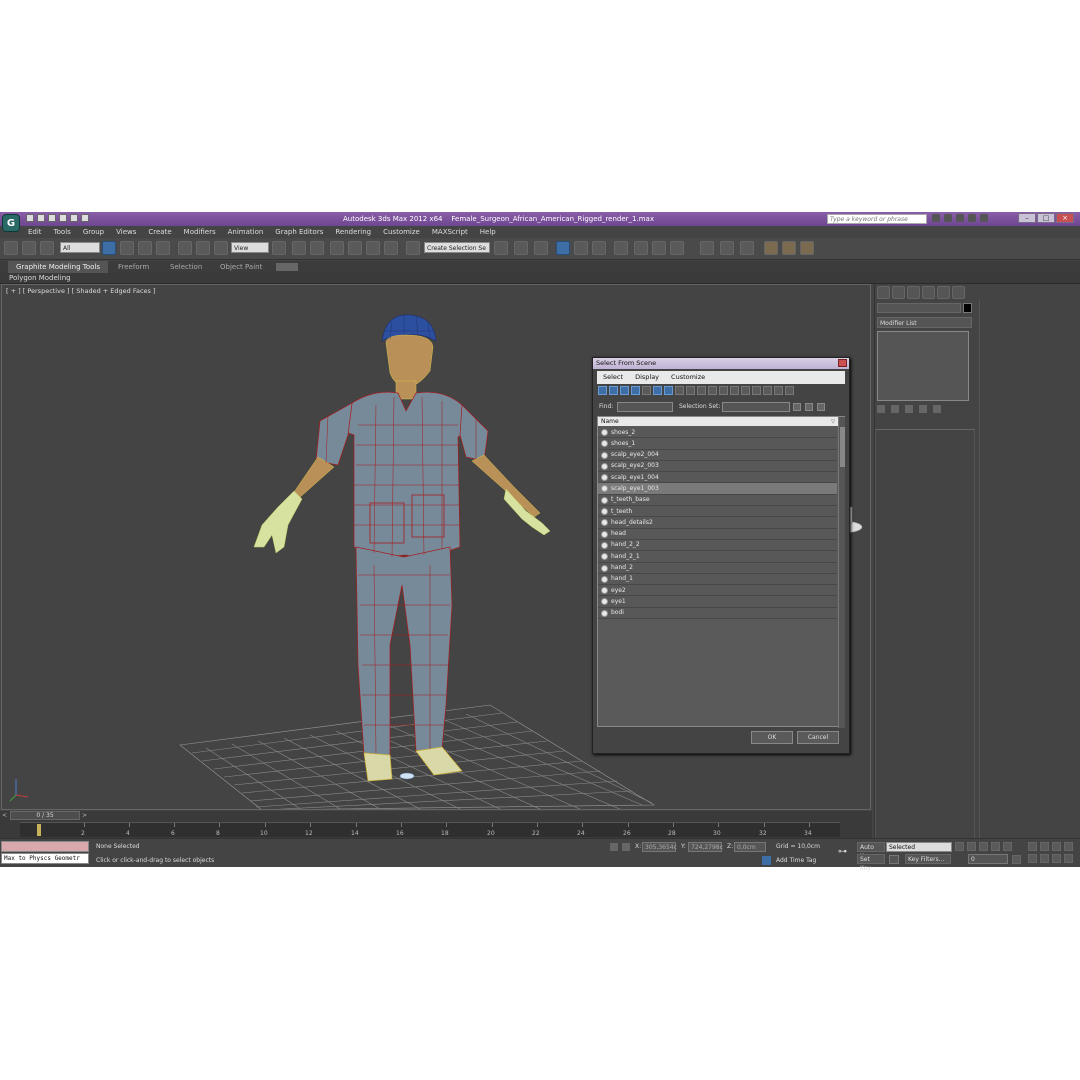 The height and width of the screenshot is (1080, 1080). Describe the element at coordinates (842, 447) in the screenshot. I see `scrollbar-thumb` at that location.